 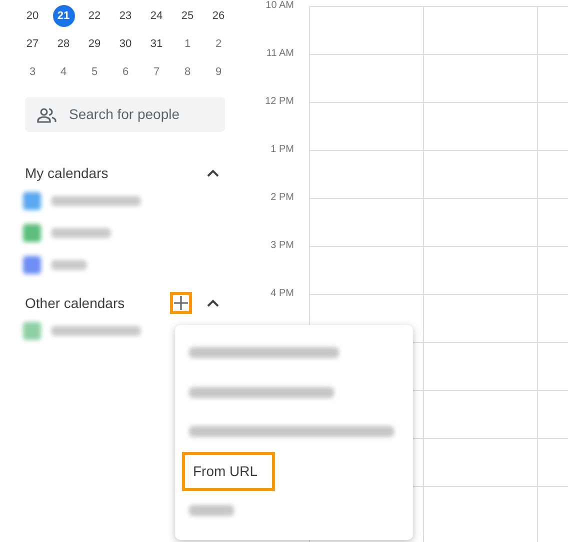 I want to click on time-label: 1 PM, so click(x=282, y=150).